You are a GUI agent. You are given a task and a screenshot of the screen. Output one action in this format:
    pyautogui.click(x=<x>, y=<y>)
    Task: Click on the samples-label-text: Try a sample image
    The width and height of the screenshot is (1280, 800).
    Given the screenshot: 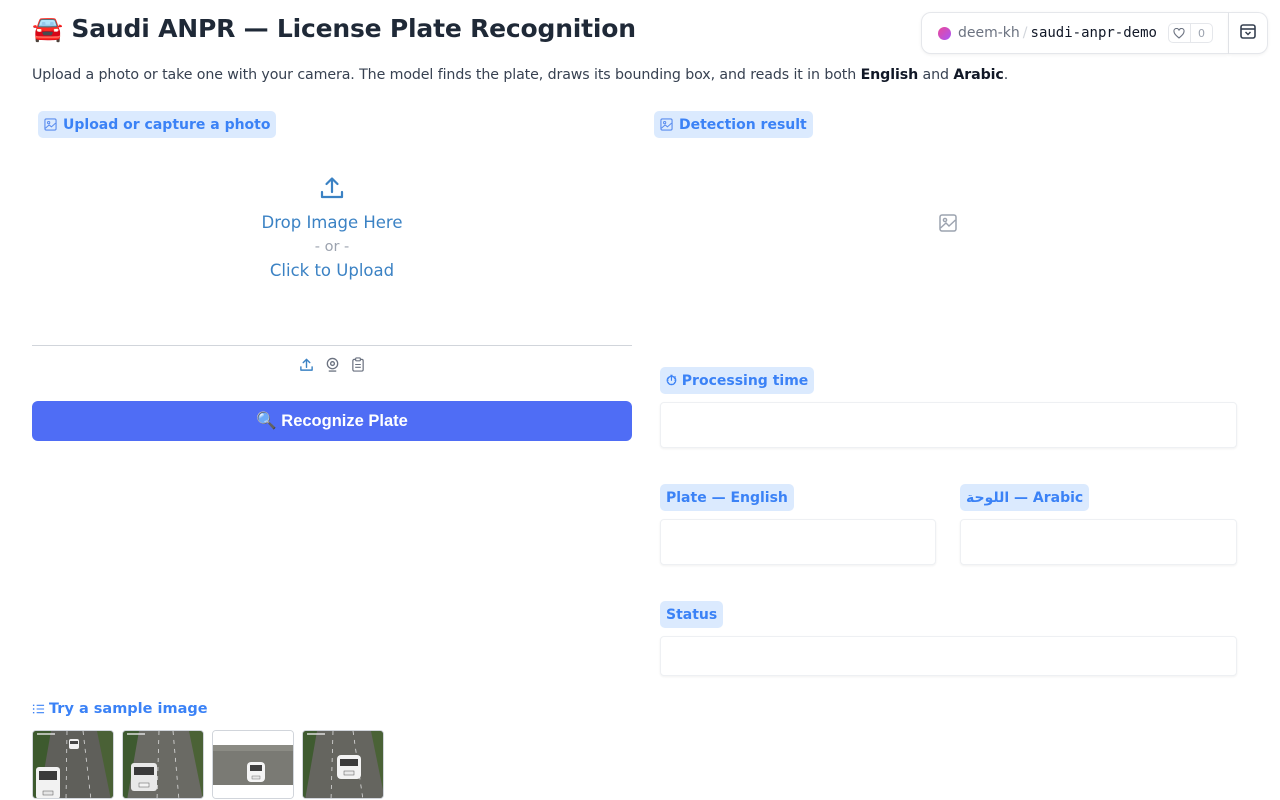 What is the action you would take?
    pyautogui.click(x=128, y=709)
    